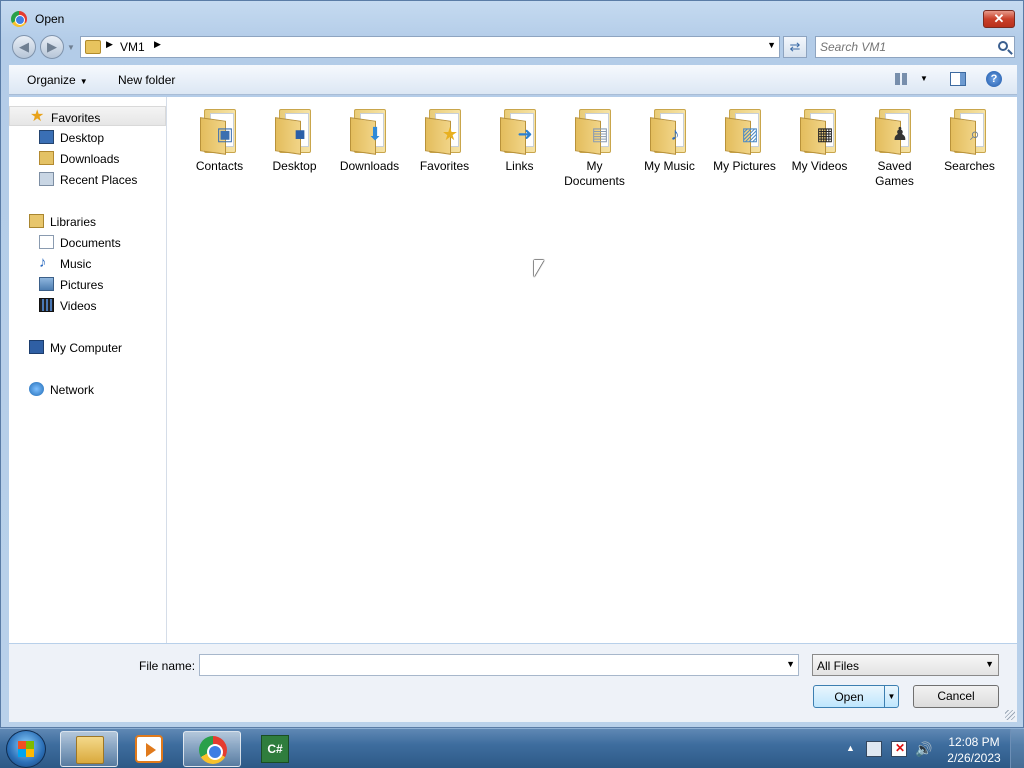 The width and height of the screenshot is (1024, 768). I want to click on folder-my-music: ♪ My Music, so click(669, 148).